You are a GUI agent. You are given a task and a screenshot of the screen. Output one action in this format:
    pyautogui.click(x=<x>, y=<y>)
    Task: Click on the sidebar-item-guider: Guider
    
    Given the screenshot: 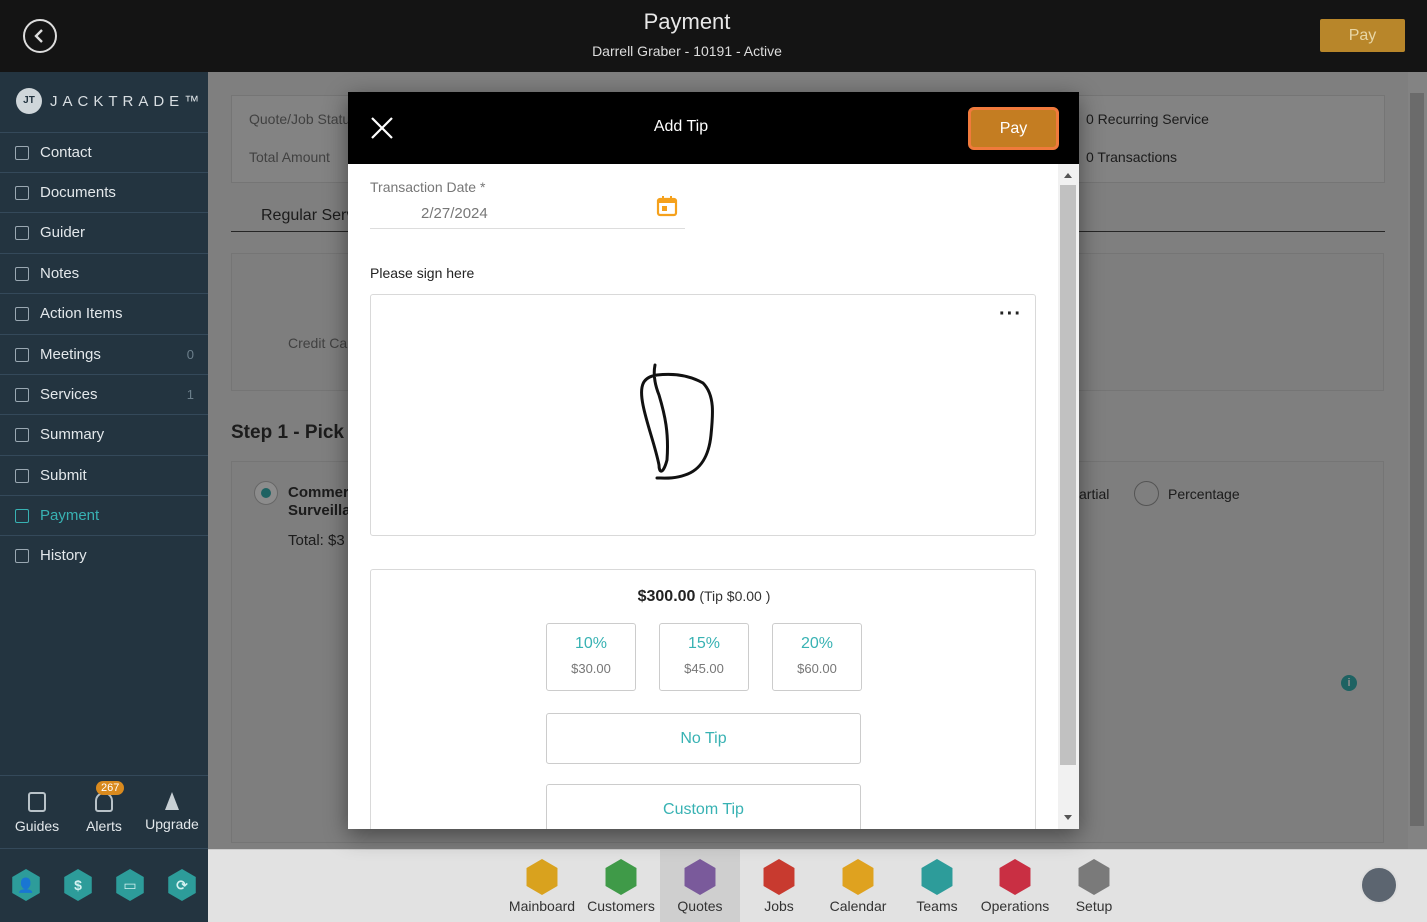 What is the action you would take?
    pyautogui.click(x=104, y=232)
    